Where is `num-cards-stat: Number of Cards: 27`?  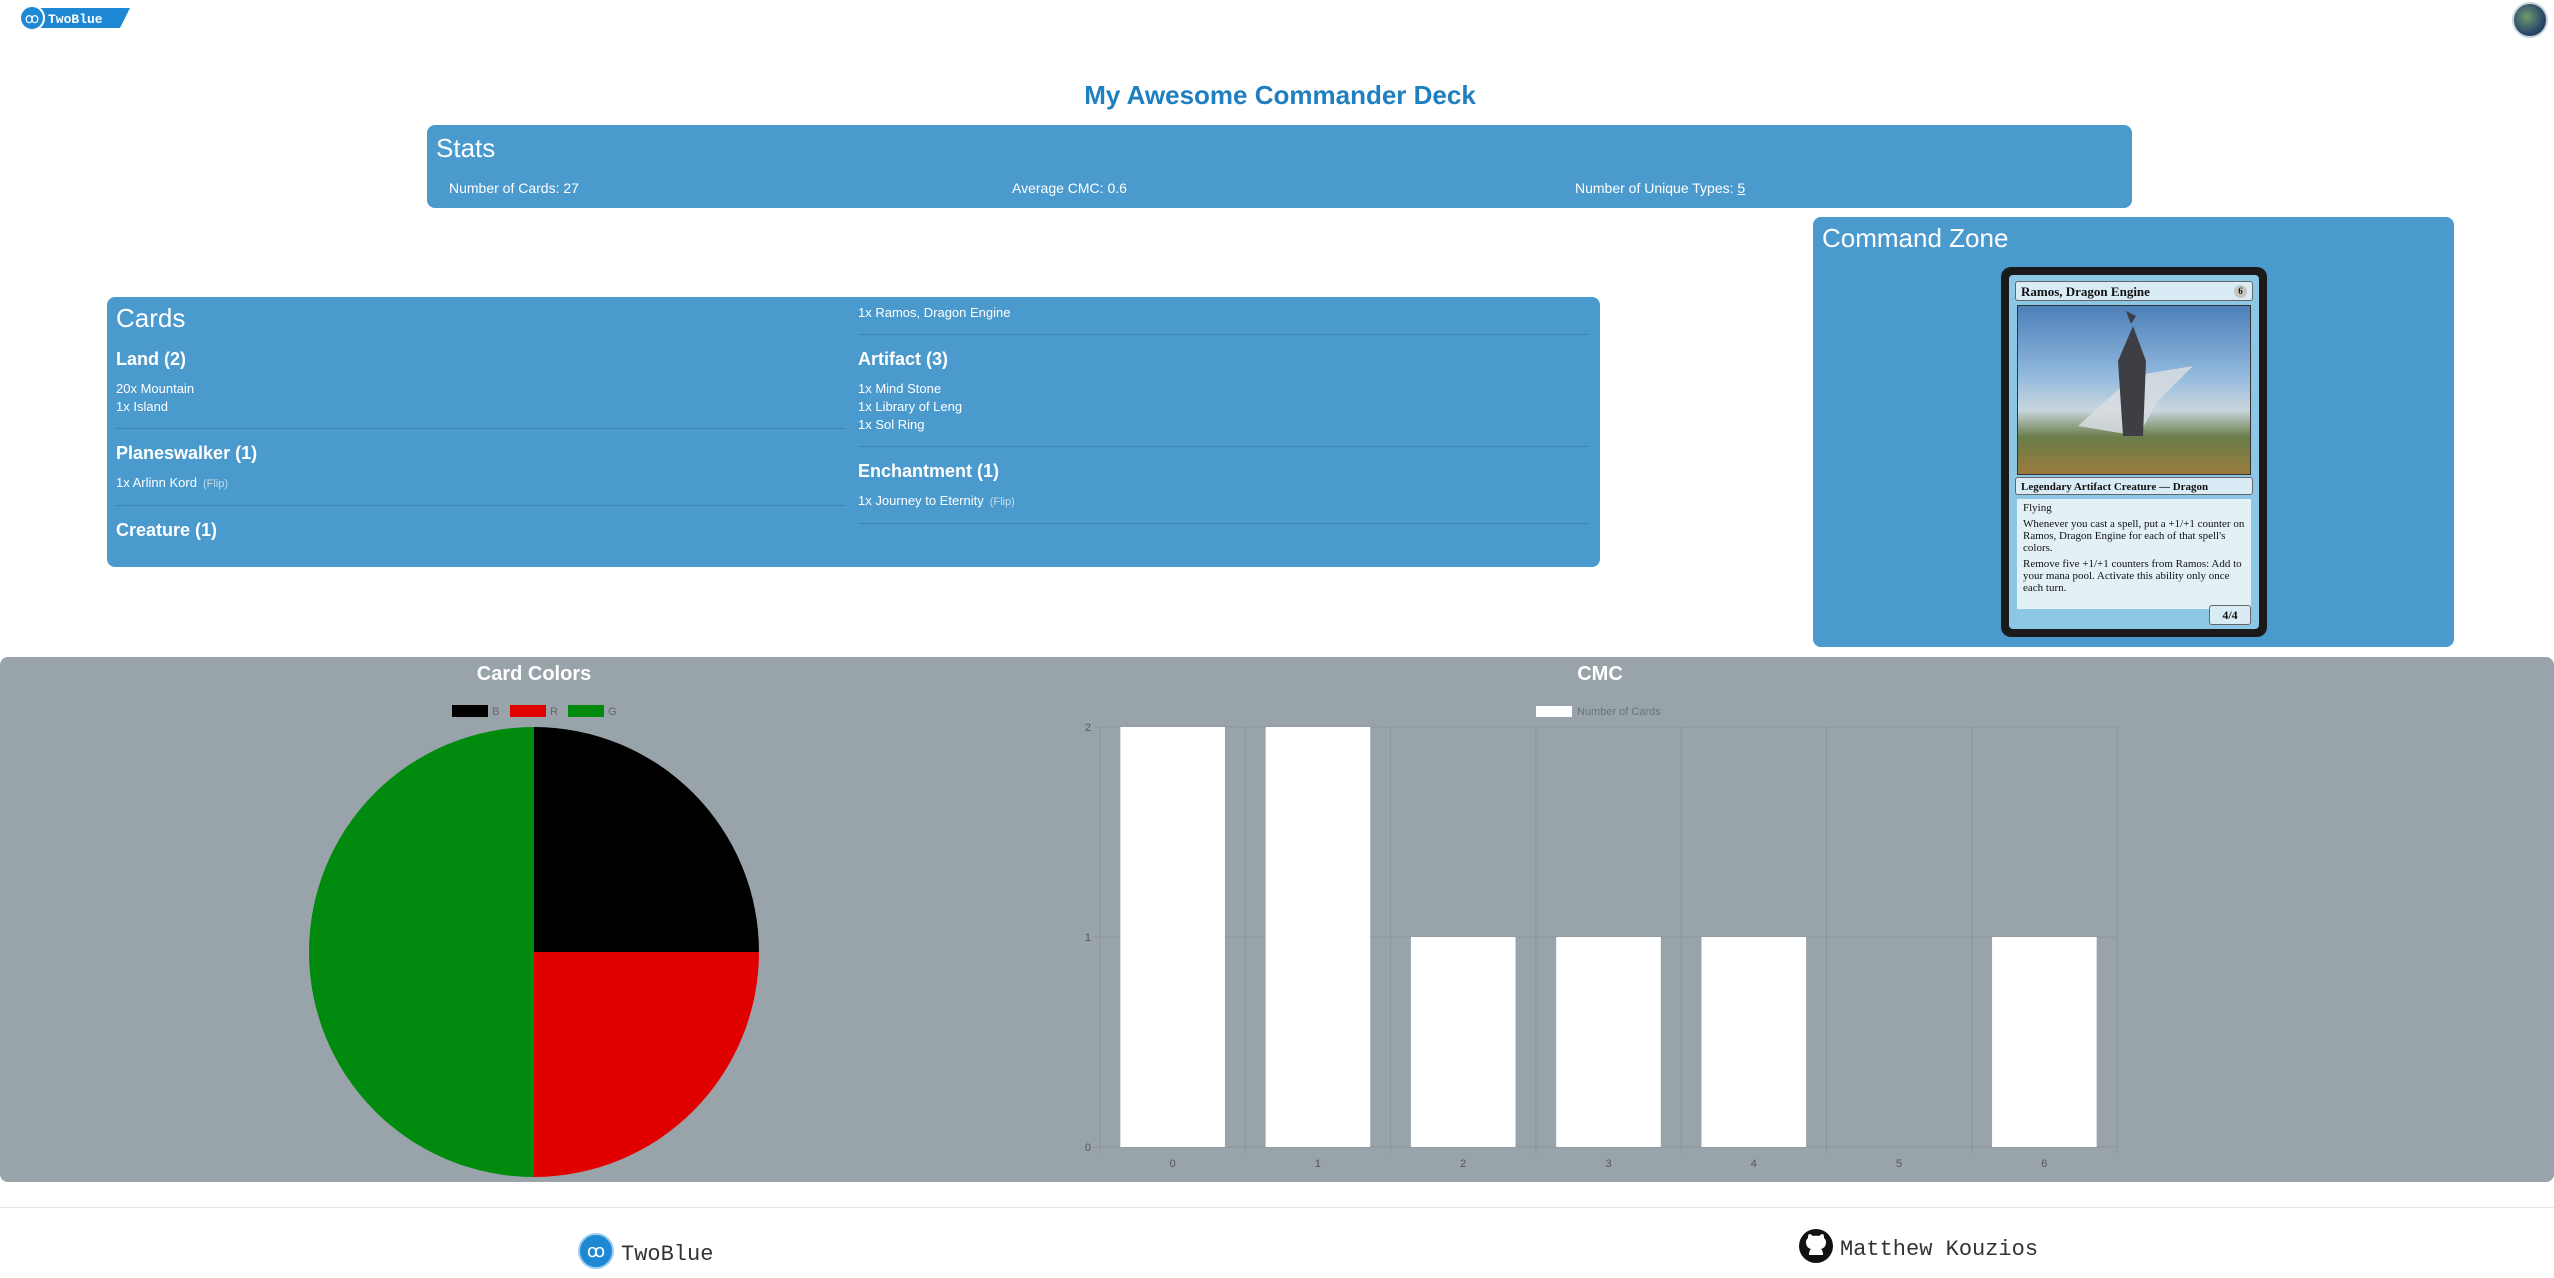
num-cards-stat: Number of Cards: 27 is located at coordinates (514, 188).